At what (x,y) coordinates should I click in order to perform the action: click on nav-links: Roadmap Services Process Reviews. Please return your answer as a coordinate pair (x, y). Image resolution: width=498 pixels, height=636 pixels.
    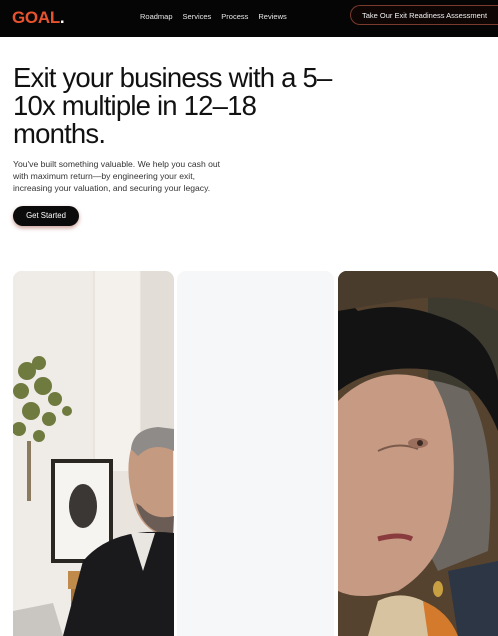
    Looking at the image, I should click on (218, 16).